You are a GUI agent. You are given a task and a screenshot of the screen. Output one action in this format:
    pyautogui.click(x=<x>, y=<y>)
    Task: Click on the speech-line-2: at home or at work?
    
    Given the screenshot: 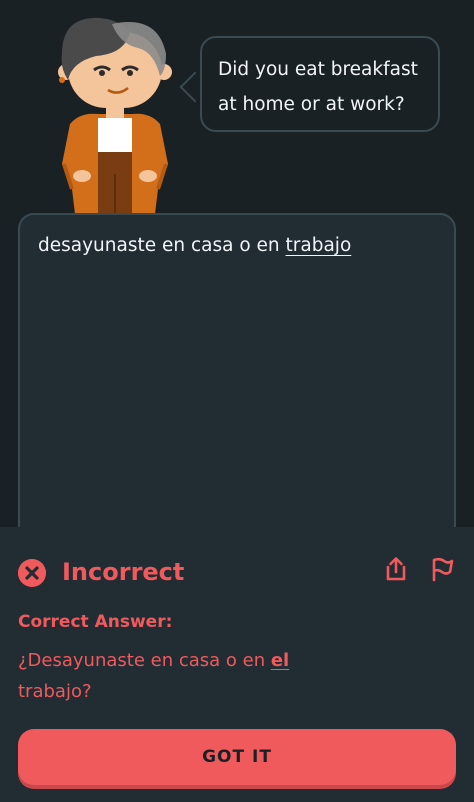 What is the action you would take?
    pyautogui.click(x=311, y=104)
    